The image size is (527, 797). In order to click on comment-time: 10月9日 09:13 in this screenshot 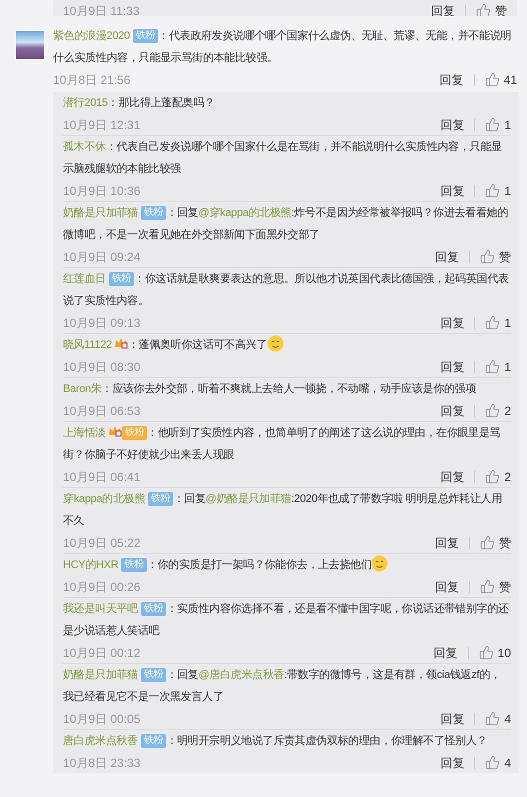, I will do `click(101, 323)`.